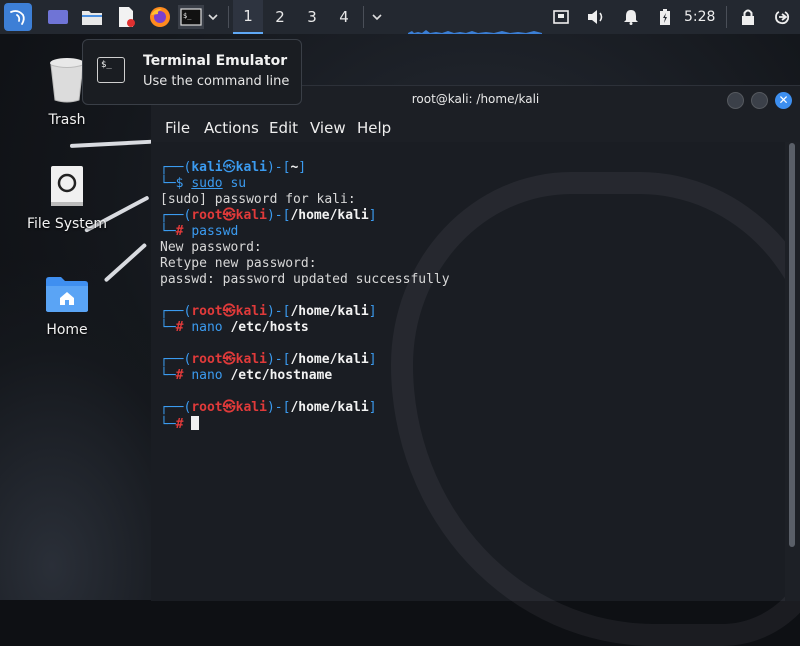 The width and height of the screenshot is (800, 646). What do you see at coordinates (110, 143) in the screenshot?
I see `background-dragon-claw` at bounding box center [110, 143].